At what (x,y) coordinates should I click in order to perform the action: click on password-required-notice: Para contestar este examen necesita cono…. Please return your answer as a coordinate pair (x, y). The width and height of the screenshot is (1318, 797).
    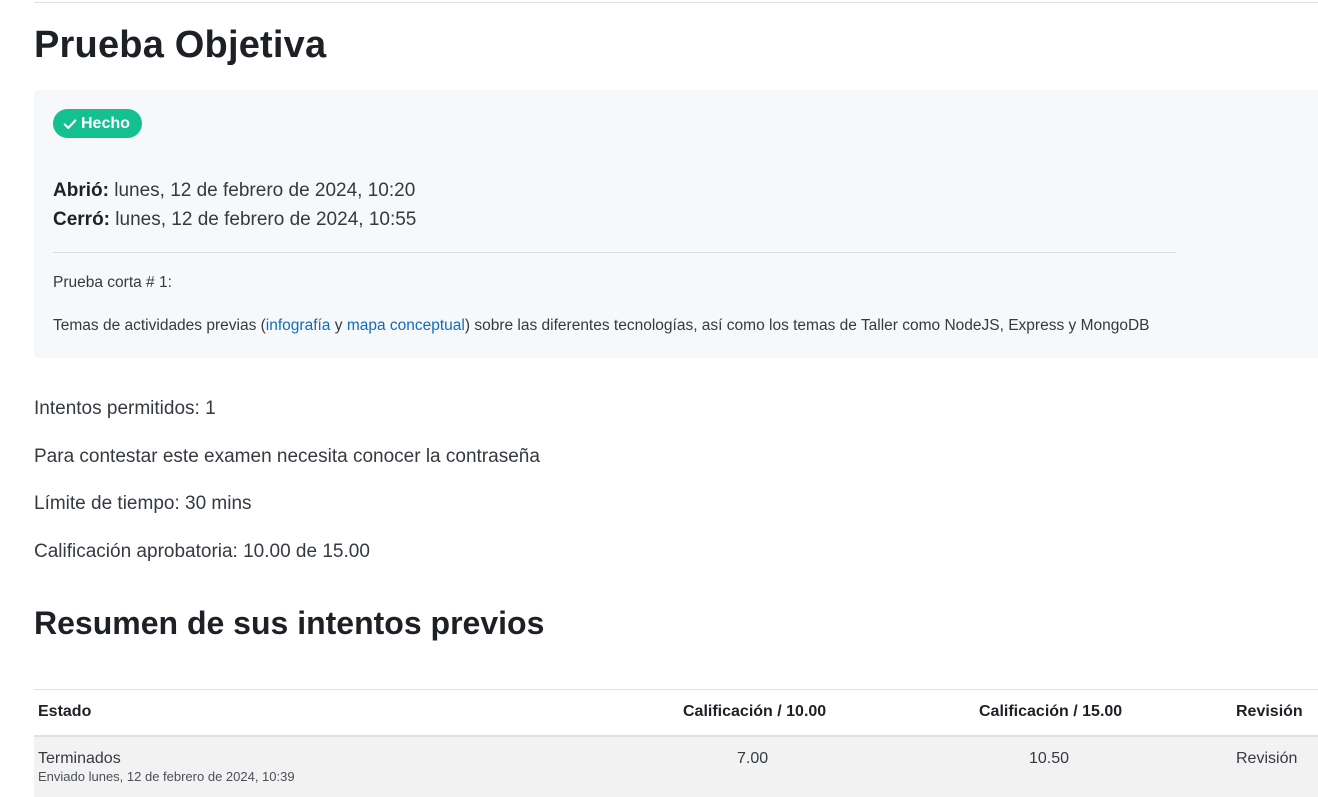
    Looking at the image, I should click on (287, 456).